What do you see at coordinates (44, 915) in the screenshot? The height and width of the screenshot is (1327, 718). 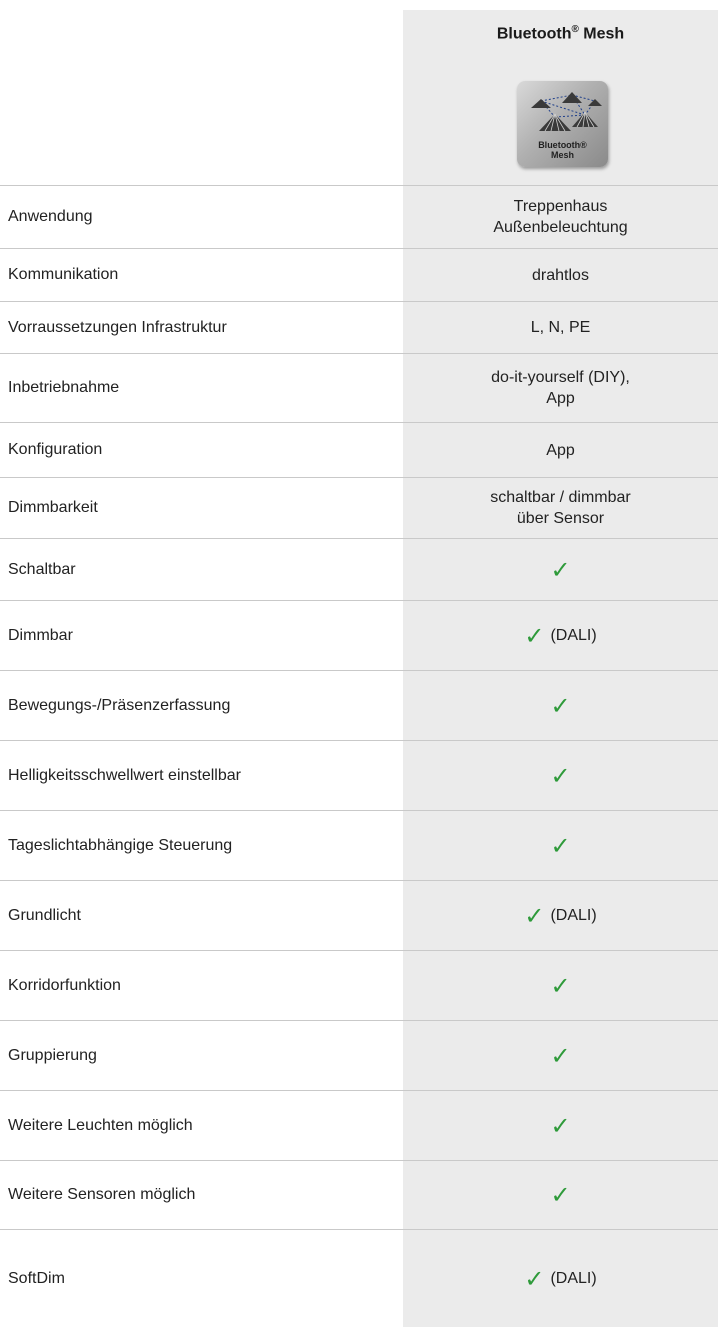 I see `row-label: Grundlicht` at bounding box center [44, 915].